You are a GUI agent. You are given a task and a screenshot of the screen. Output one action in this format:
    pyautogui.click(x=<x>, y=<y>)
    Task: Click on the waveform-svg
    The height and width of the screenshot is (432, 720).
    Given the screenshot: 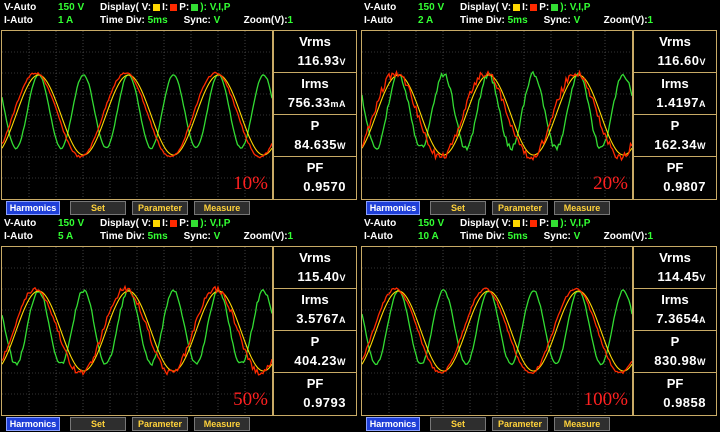 What is the action you would take?
    pyautogui.click(x=497, y=115)
    